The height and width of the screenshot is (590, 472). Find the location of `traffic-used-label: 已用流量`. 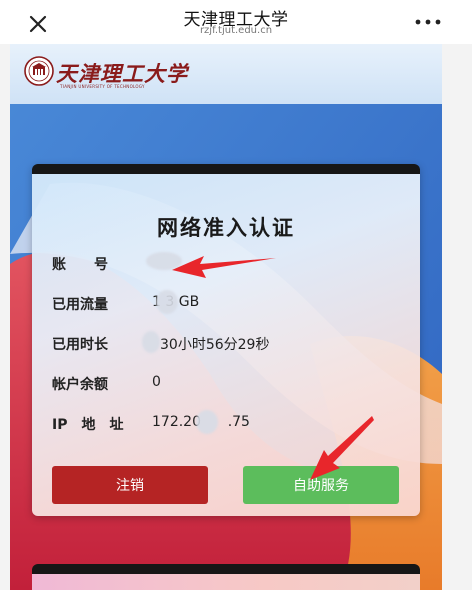

traffic-used-label: 已用流量 is located at coordinates (80, 305).